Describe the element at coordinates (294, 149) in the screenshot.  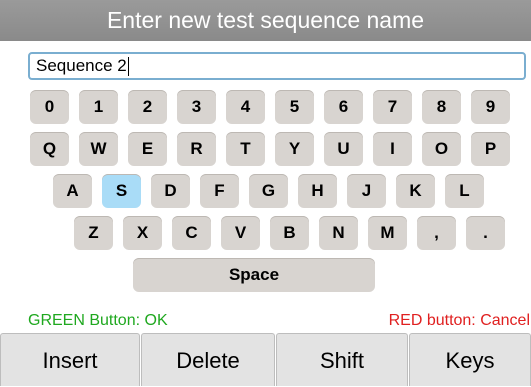
I see `key-y: Y` at that location.